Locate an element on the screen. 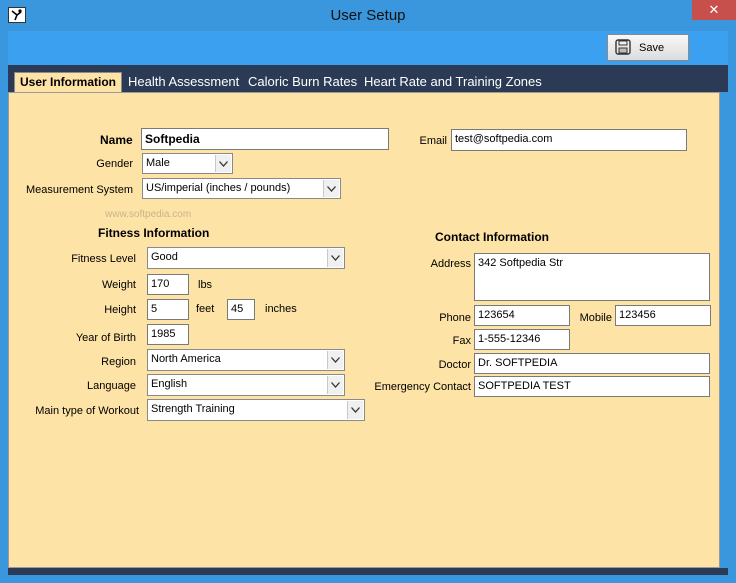  feet-unit: feet is located at coordinates (205, 309).